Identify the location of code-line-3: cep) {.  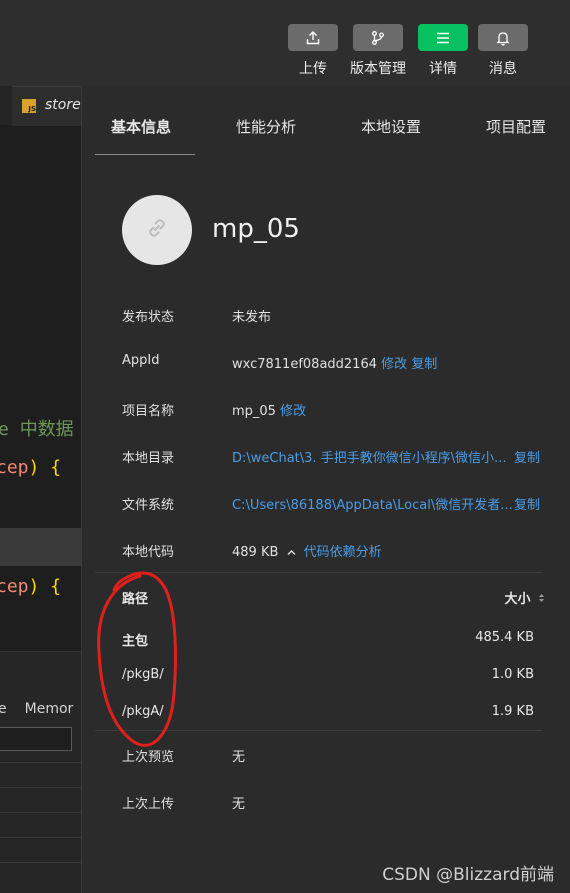
(30, 586).